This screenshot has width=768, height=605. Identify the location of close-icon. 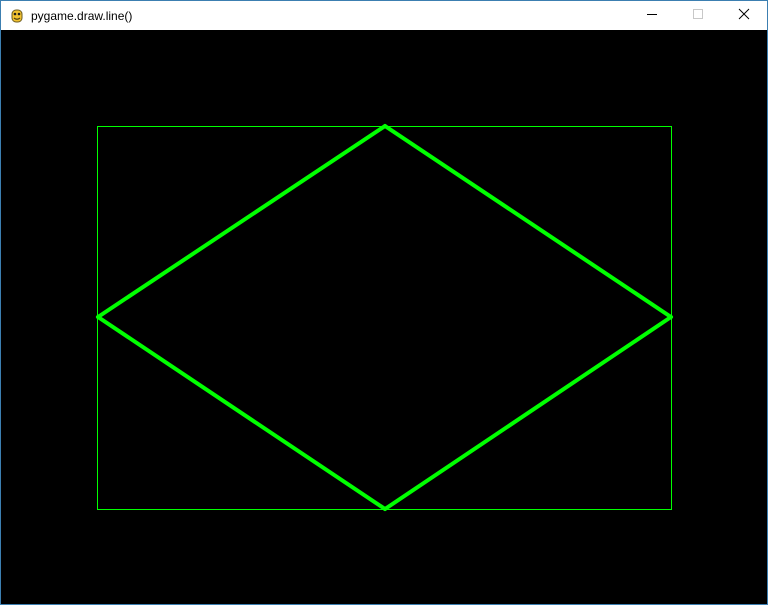
(744, 16).